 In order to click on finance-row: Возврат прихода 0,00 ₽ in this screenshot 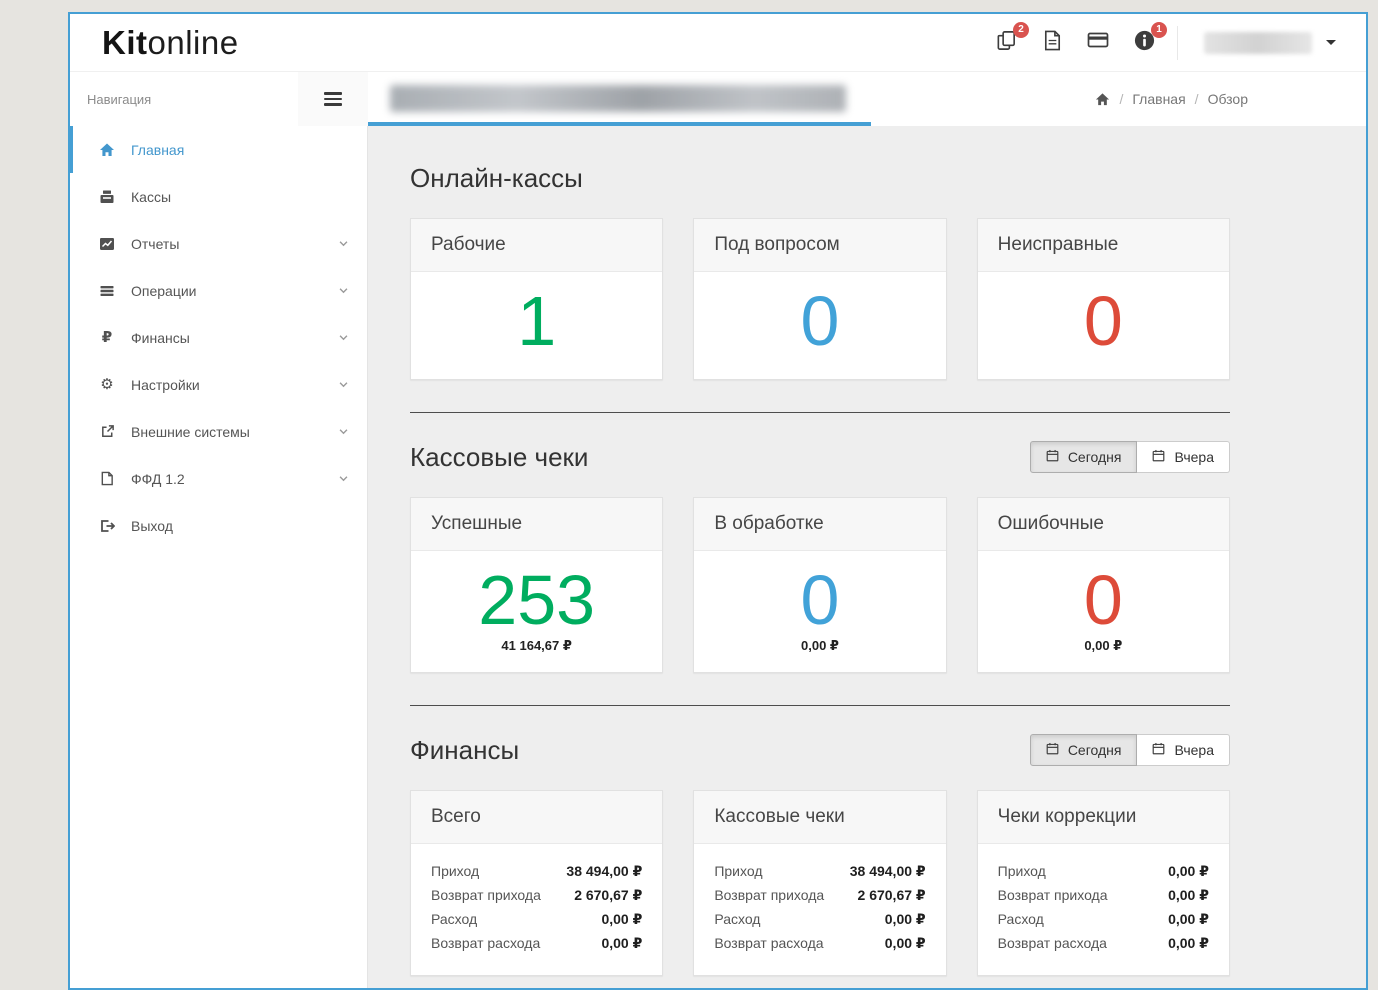, I will do `click(1103, 895)`.